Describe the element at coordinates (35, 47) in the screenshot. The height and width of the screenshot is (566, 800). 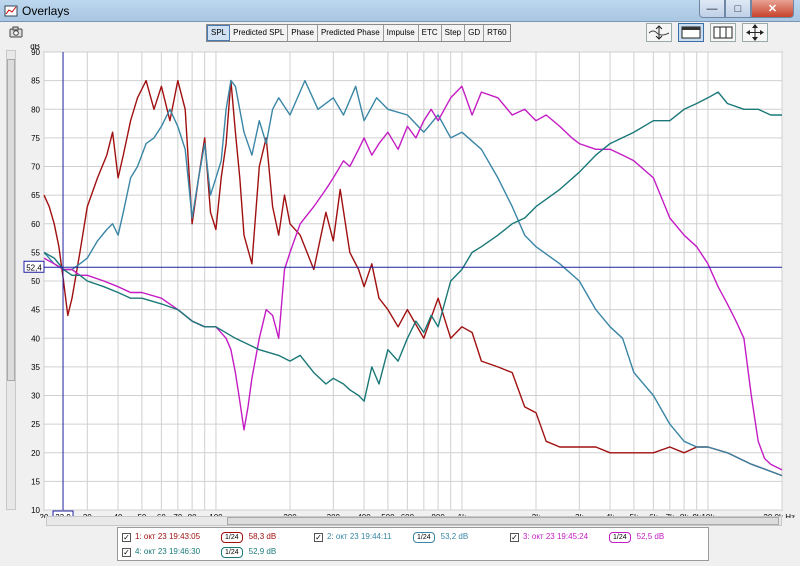
I see `y-axis-unit: dB` at that location.